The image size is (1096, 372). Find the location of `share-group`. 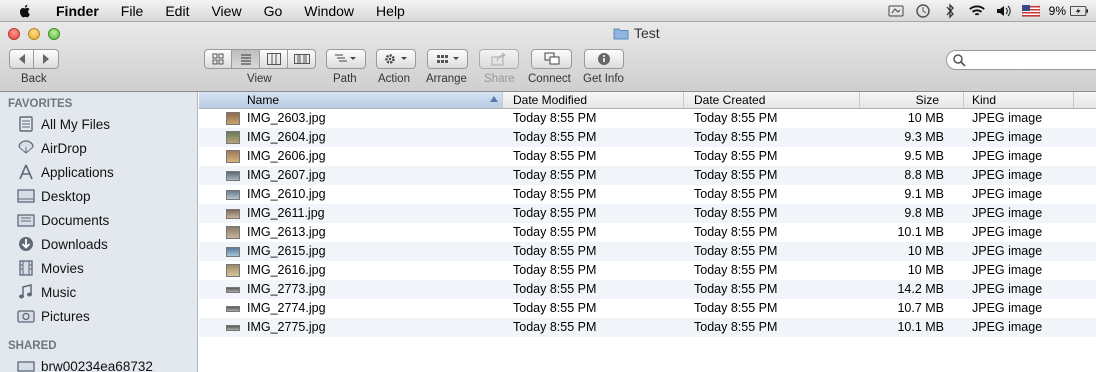

share-group is located at coordinates (499, 59).